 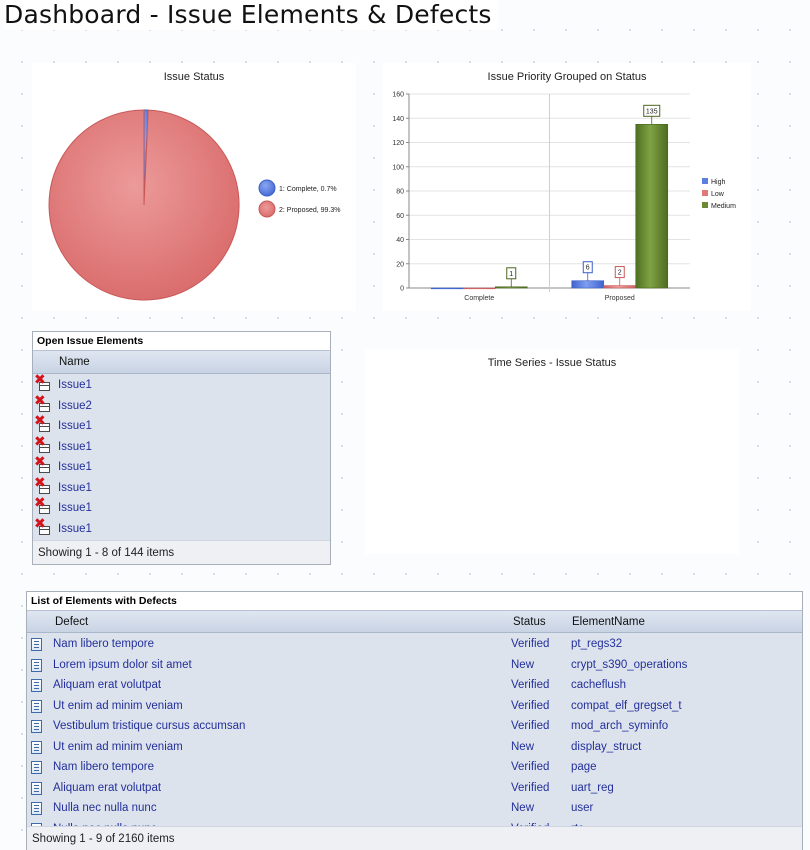 What do you see at coordinates (251, 15) in the screenshot?
I see `page-title: Dashboard - Issue Elements & Defects` at bounding box center [251, 15].